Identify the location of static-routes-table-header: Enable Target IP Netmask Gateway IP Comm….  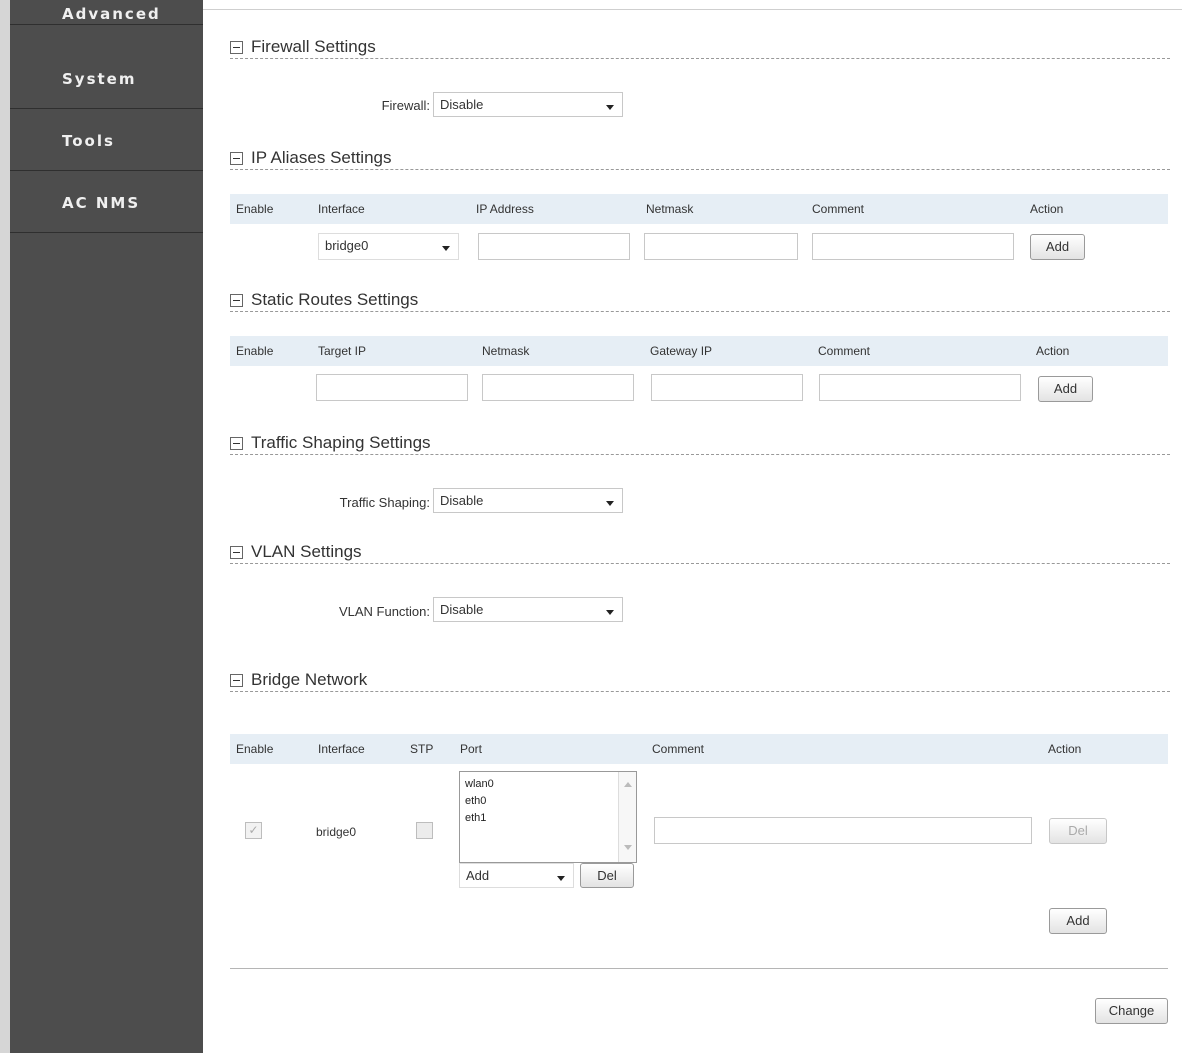
(699, 351).